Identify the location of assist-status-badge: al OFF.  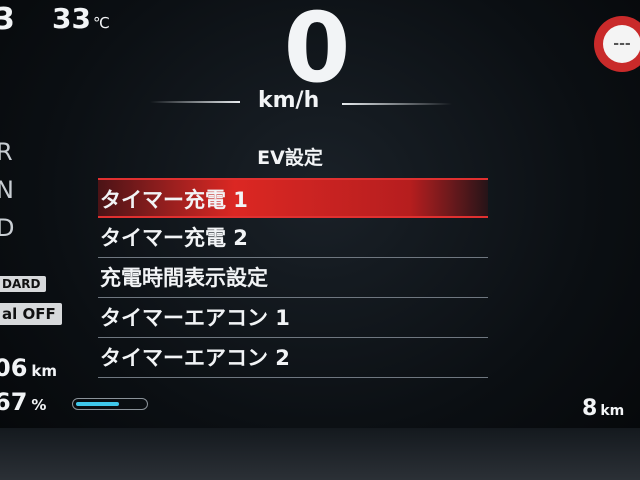
(31, 314).